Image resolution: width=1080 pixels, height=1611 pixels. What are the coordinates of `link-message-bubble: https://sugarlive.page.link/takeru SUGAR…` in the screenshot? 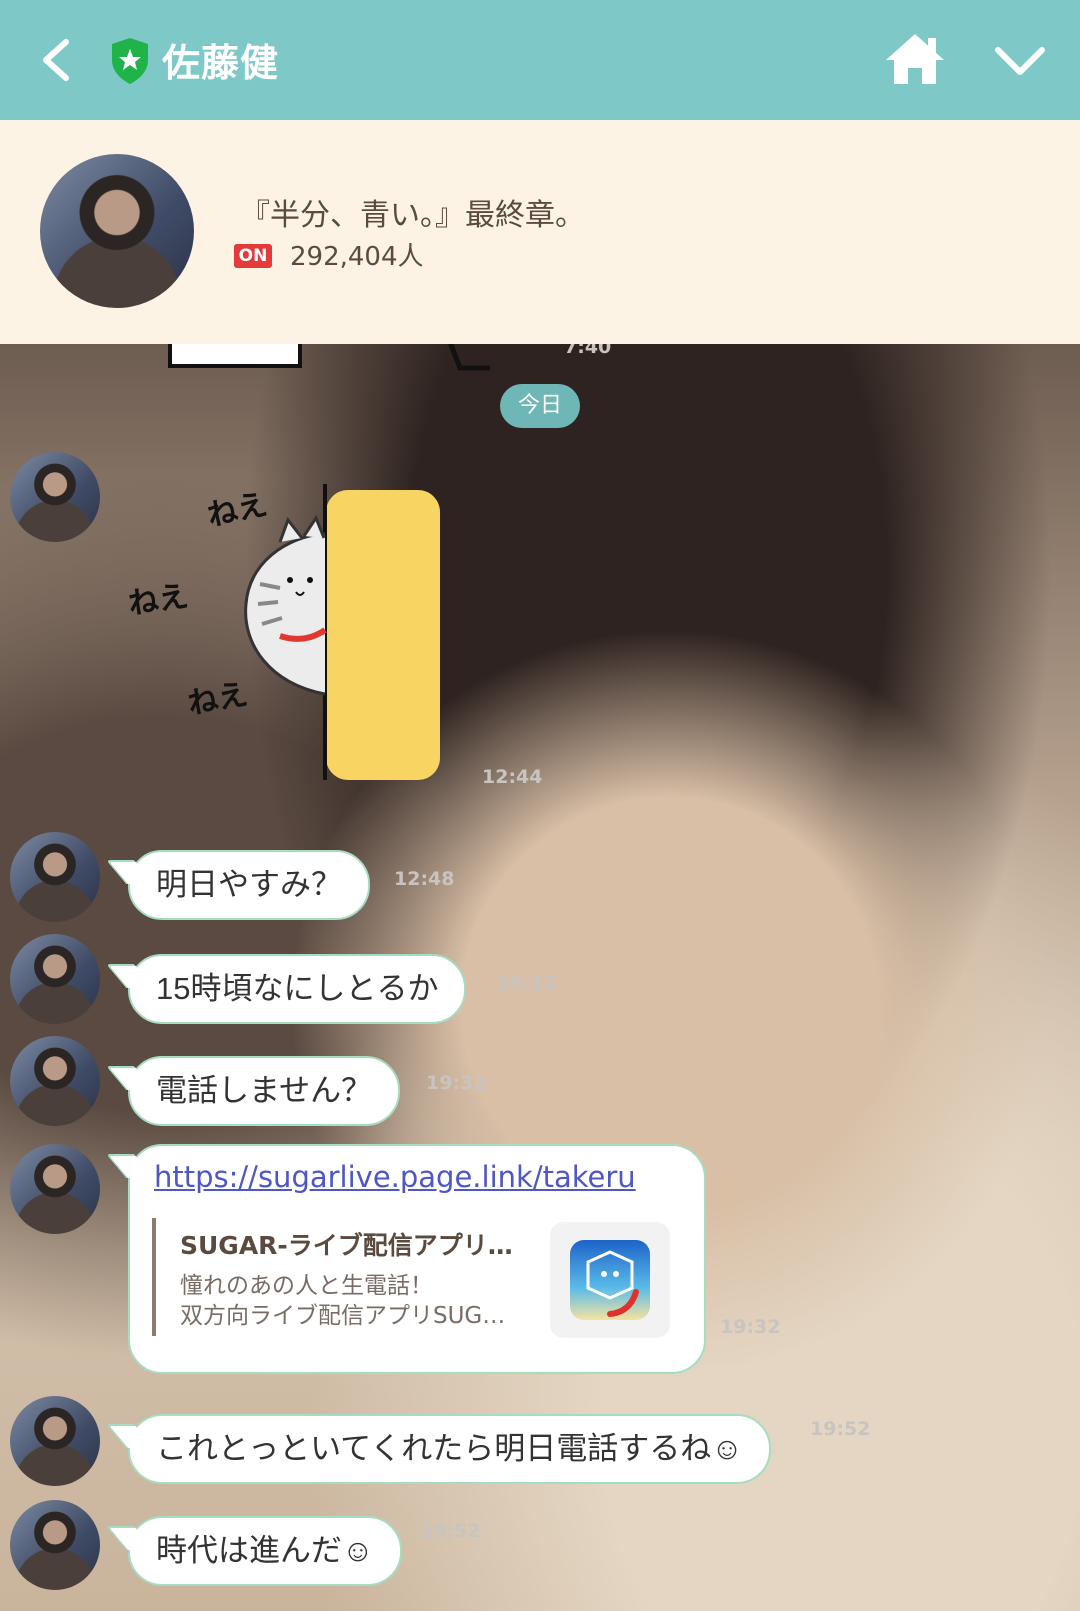 It's located at (417, 1259).